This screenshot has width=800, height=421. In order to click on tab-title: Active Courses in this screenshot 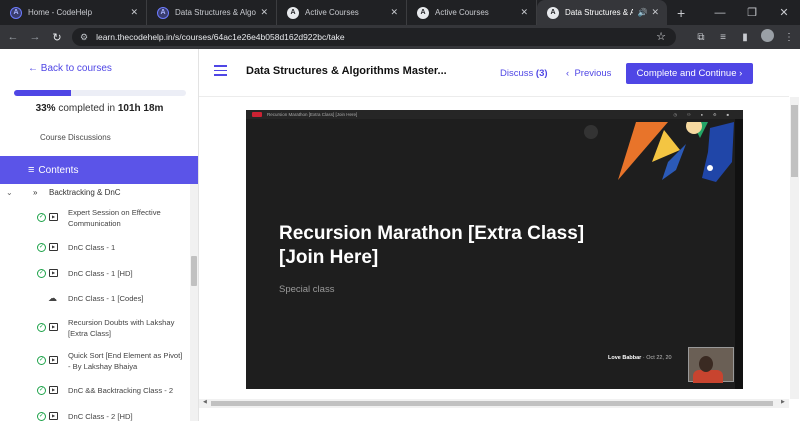, I will do `click(462, 12)`.